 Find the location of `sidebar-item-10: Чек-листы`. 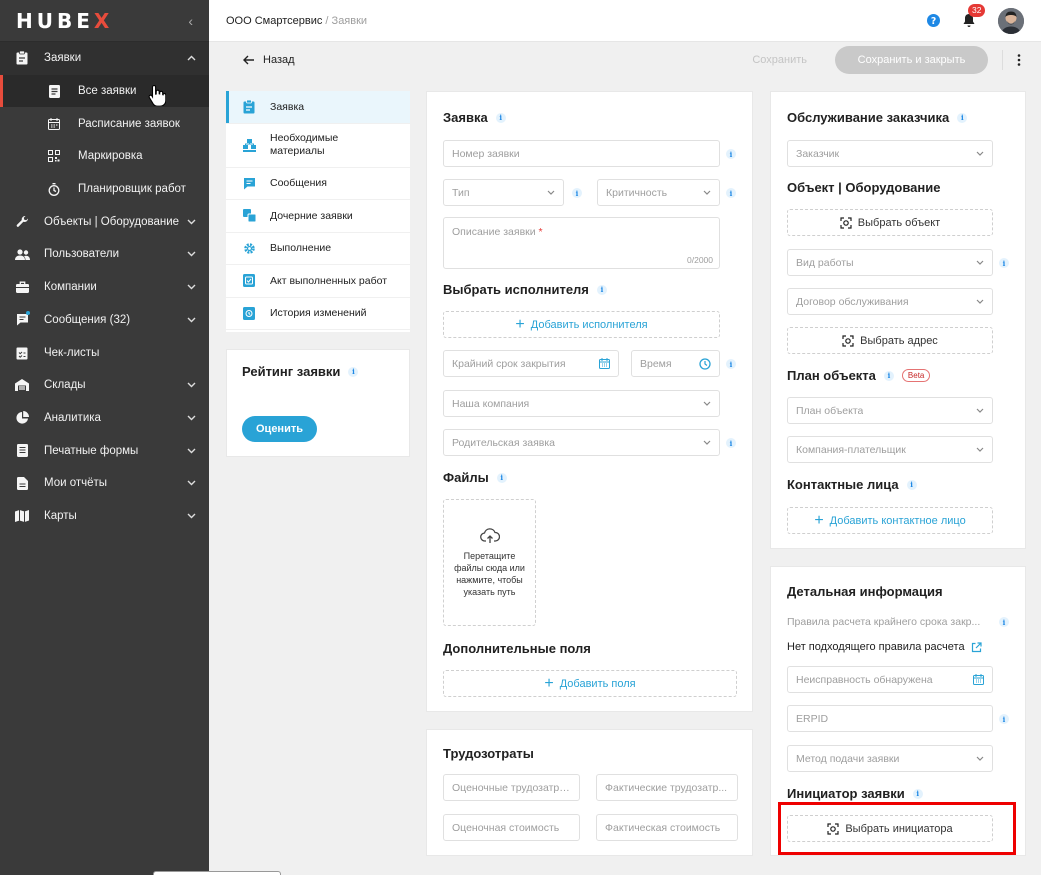

sidebar-item-10: Чек-листы is located at coordinates (104, 352).